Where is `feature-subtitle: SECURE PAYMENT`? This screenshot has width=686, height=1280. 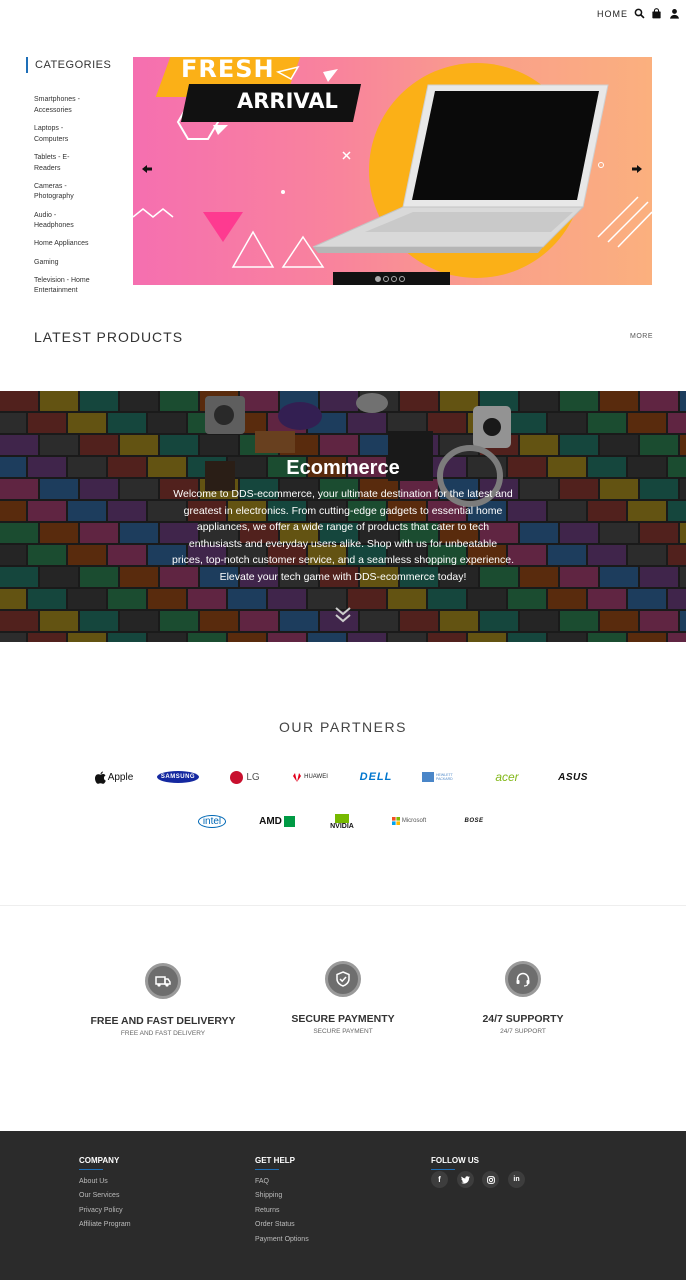 feature-subtitle: SECURE PAYMENT is located at coordinates (343, 1031).